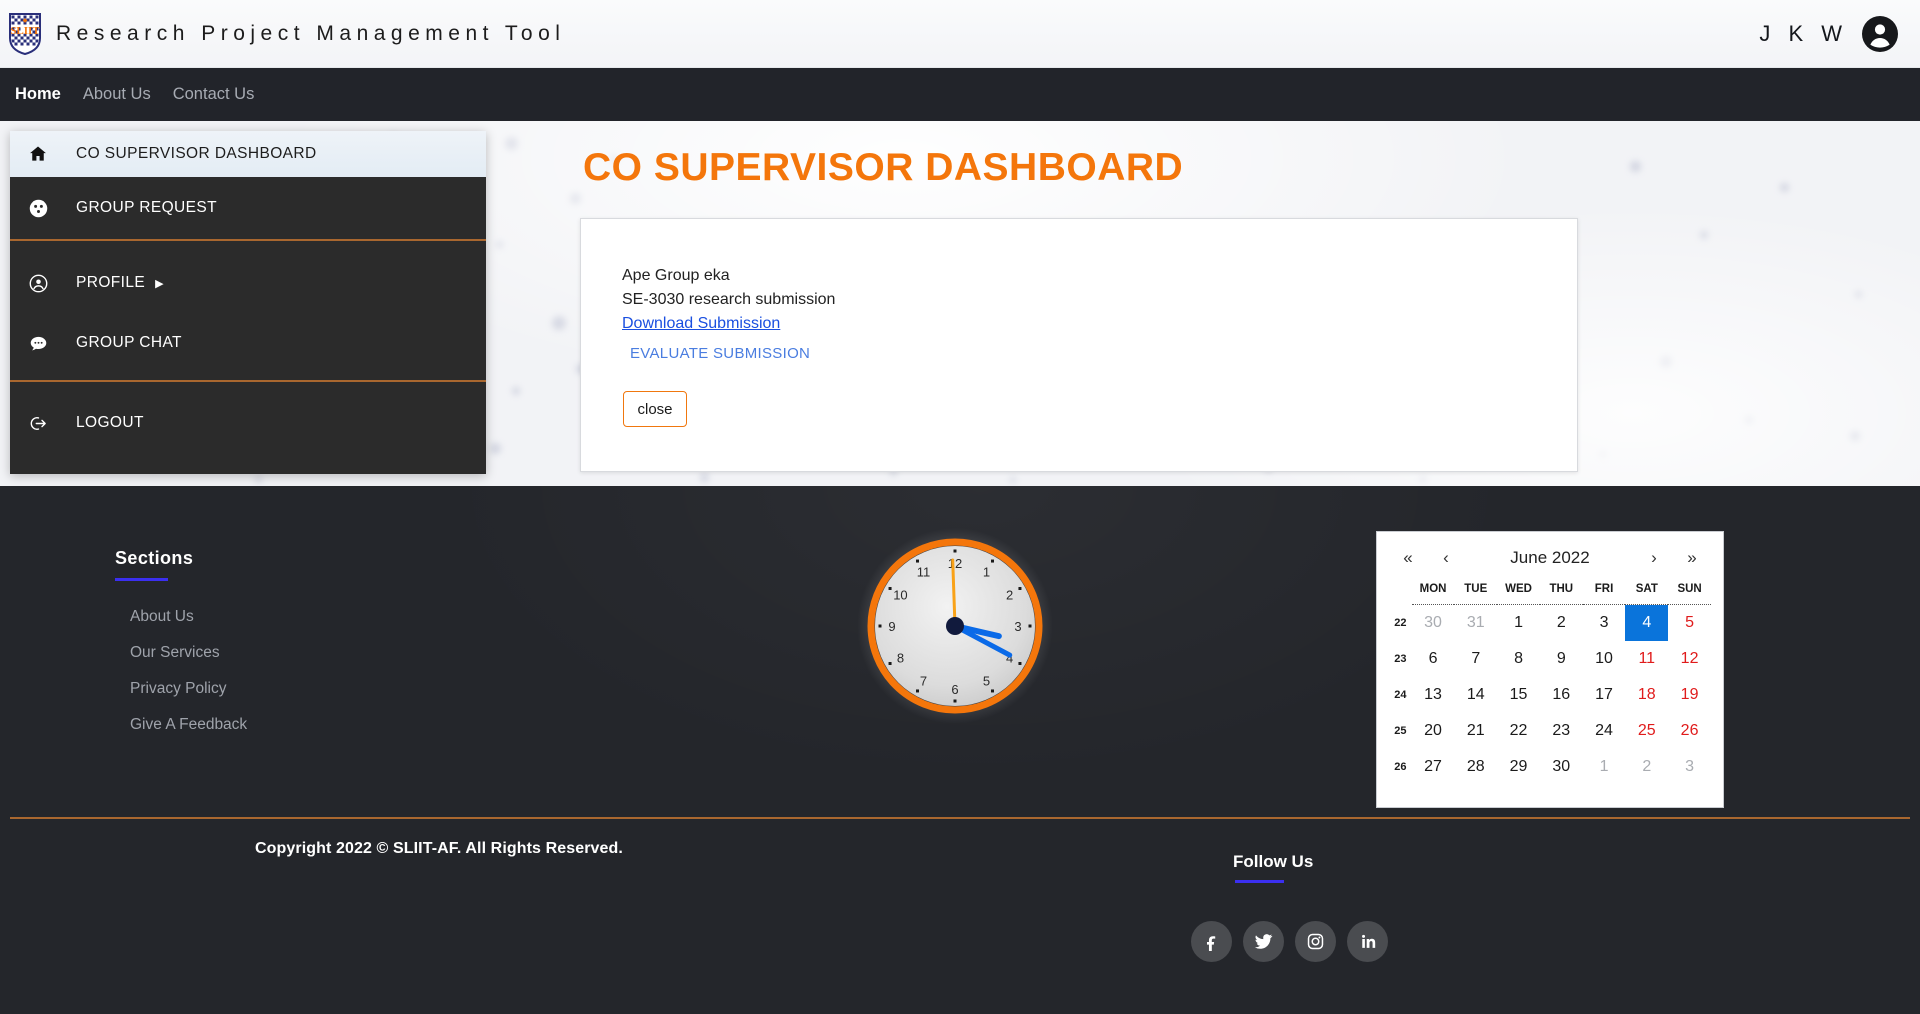 The height and width of the screenshot is (1014, 1920). What do you see at coordinates (1211, 941) in the screenshot?
I see `facebook-icon` at bounding box center [1211, 941].